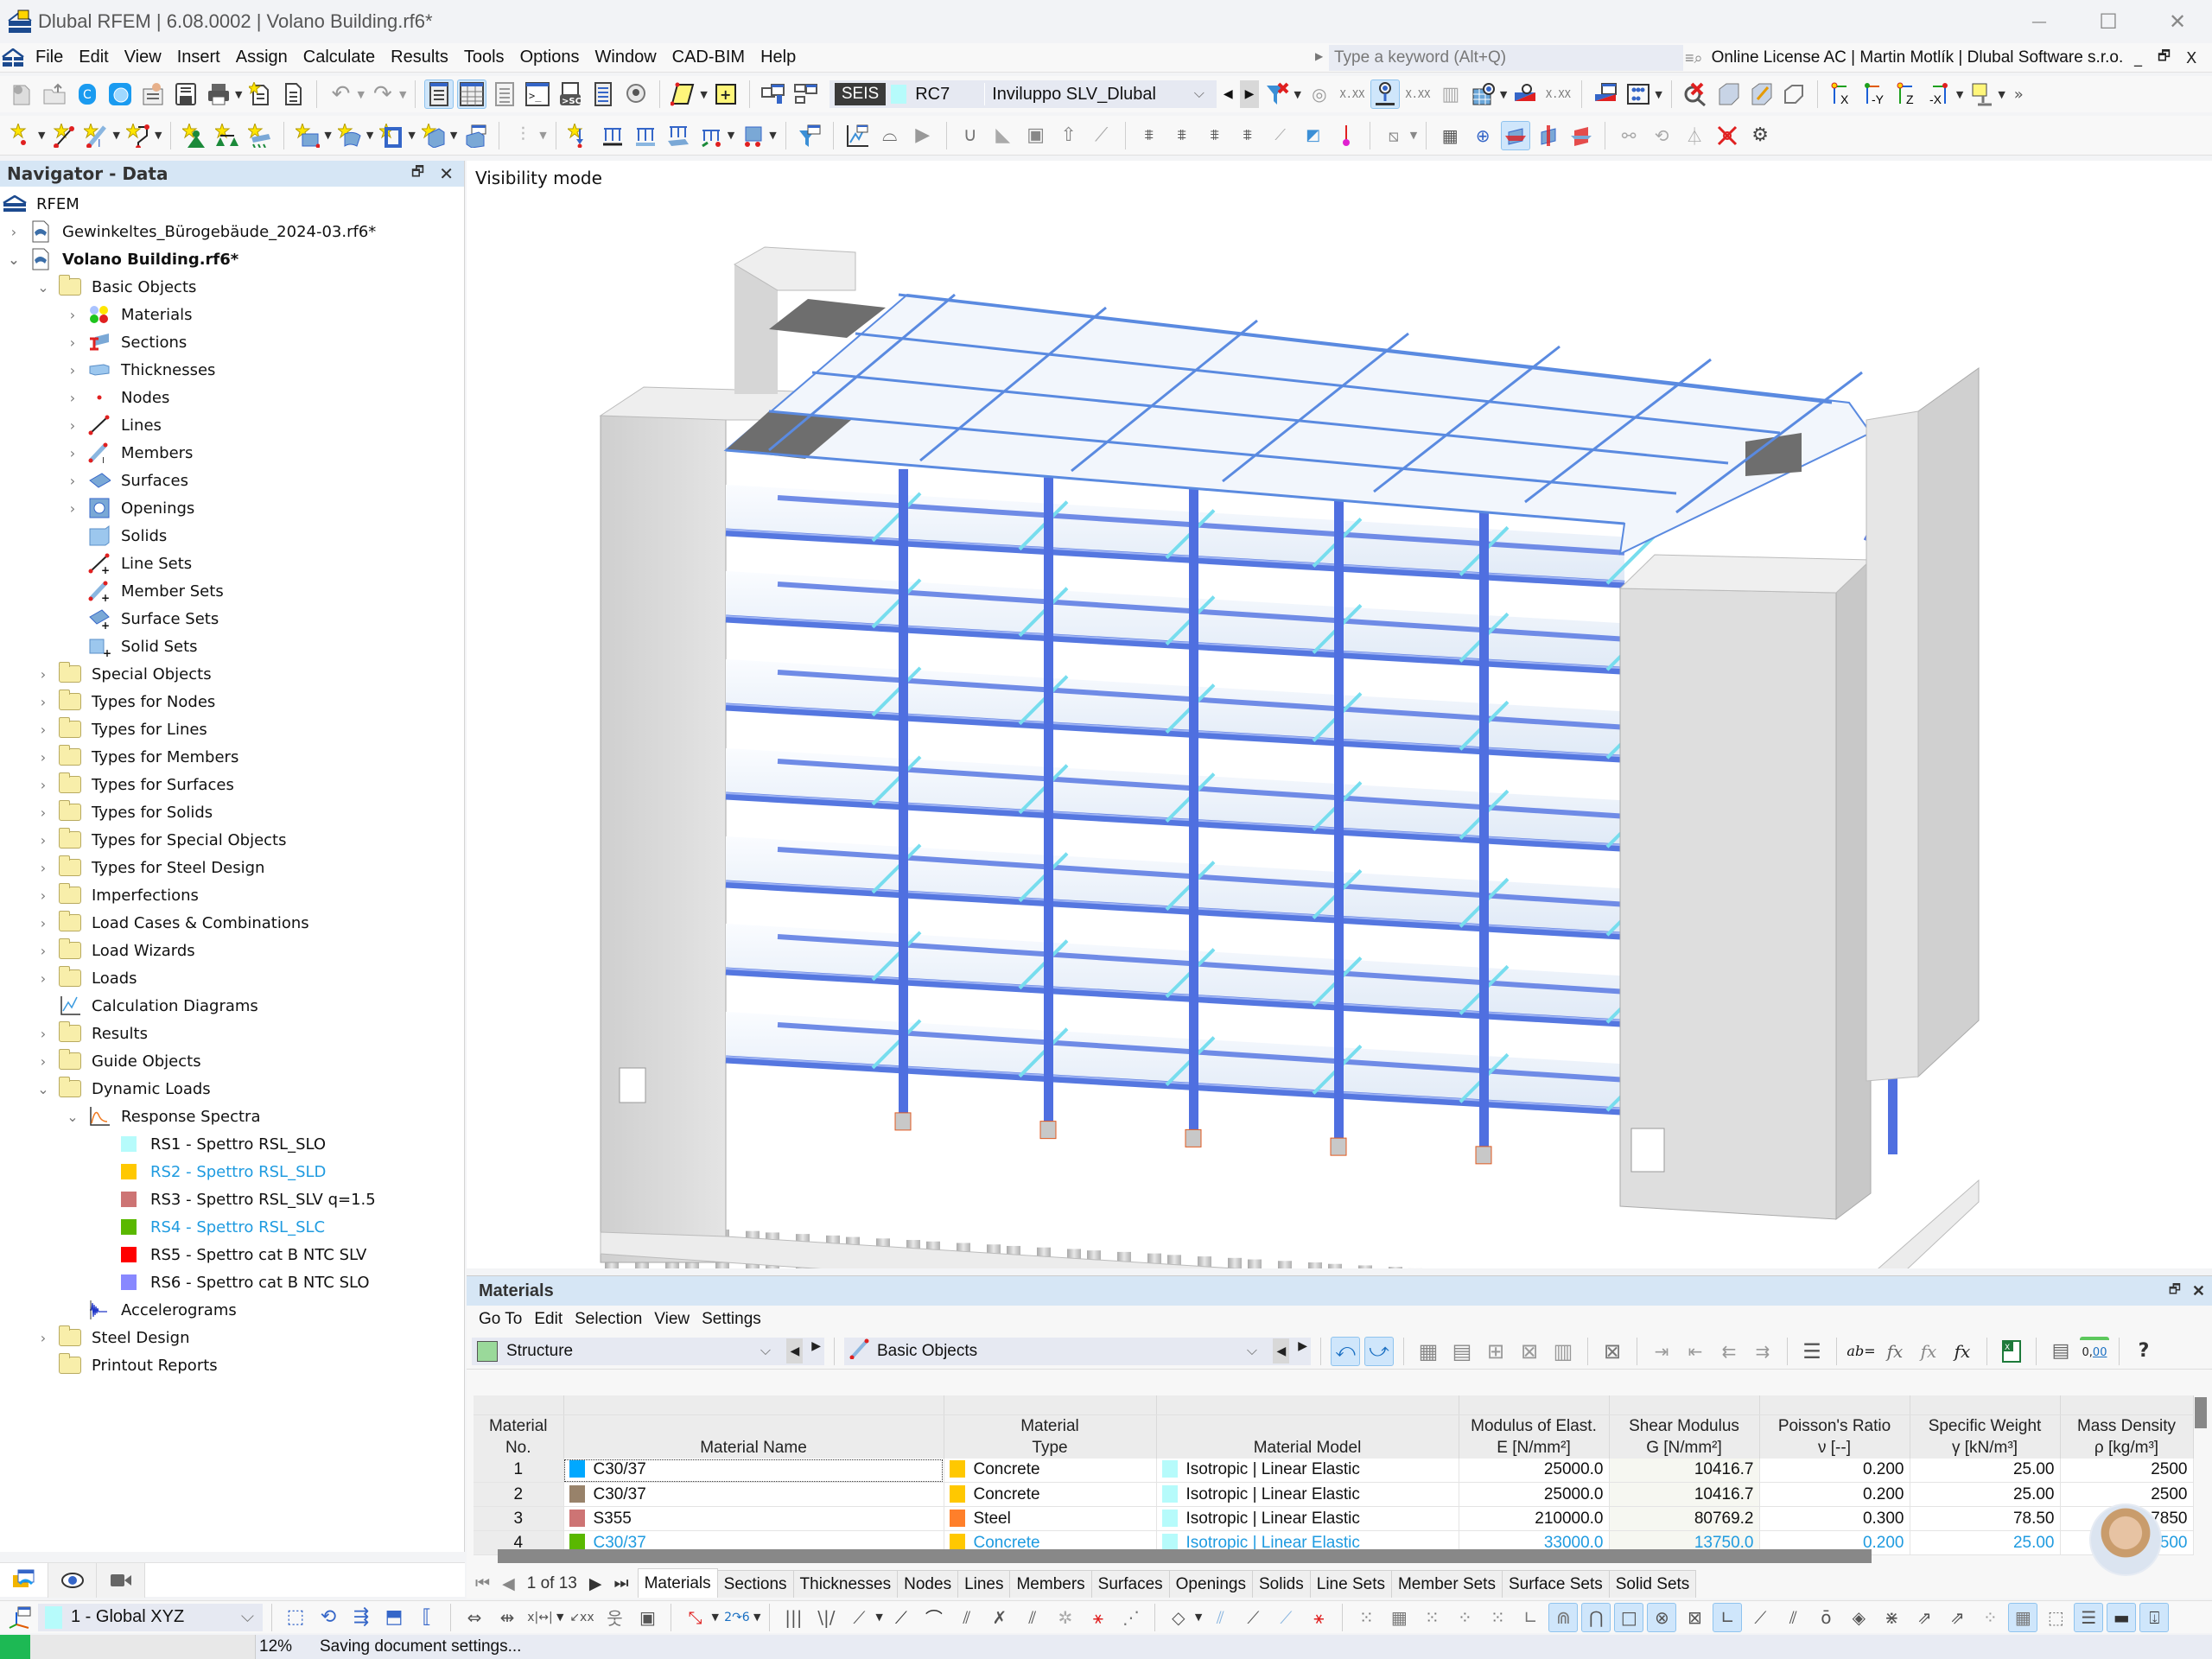 This screenshot has height=1659, width=2212. I want to click on tree-item-openings: › Openings, so click(129, 508).